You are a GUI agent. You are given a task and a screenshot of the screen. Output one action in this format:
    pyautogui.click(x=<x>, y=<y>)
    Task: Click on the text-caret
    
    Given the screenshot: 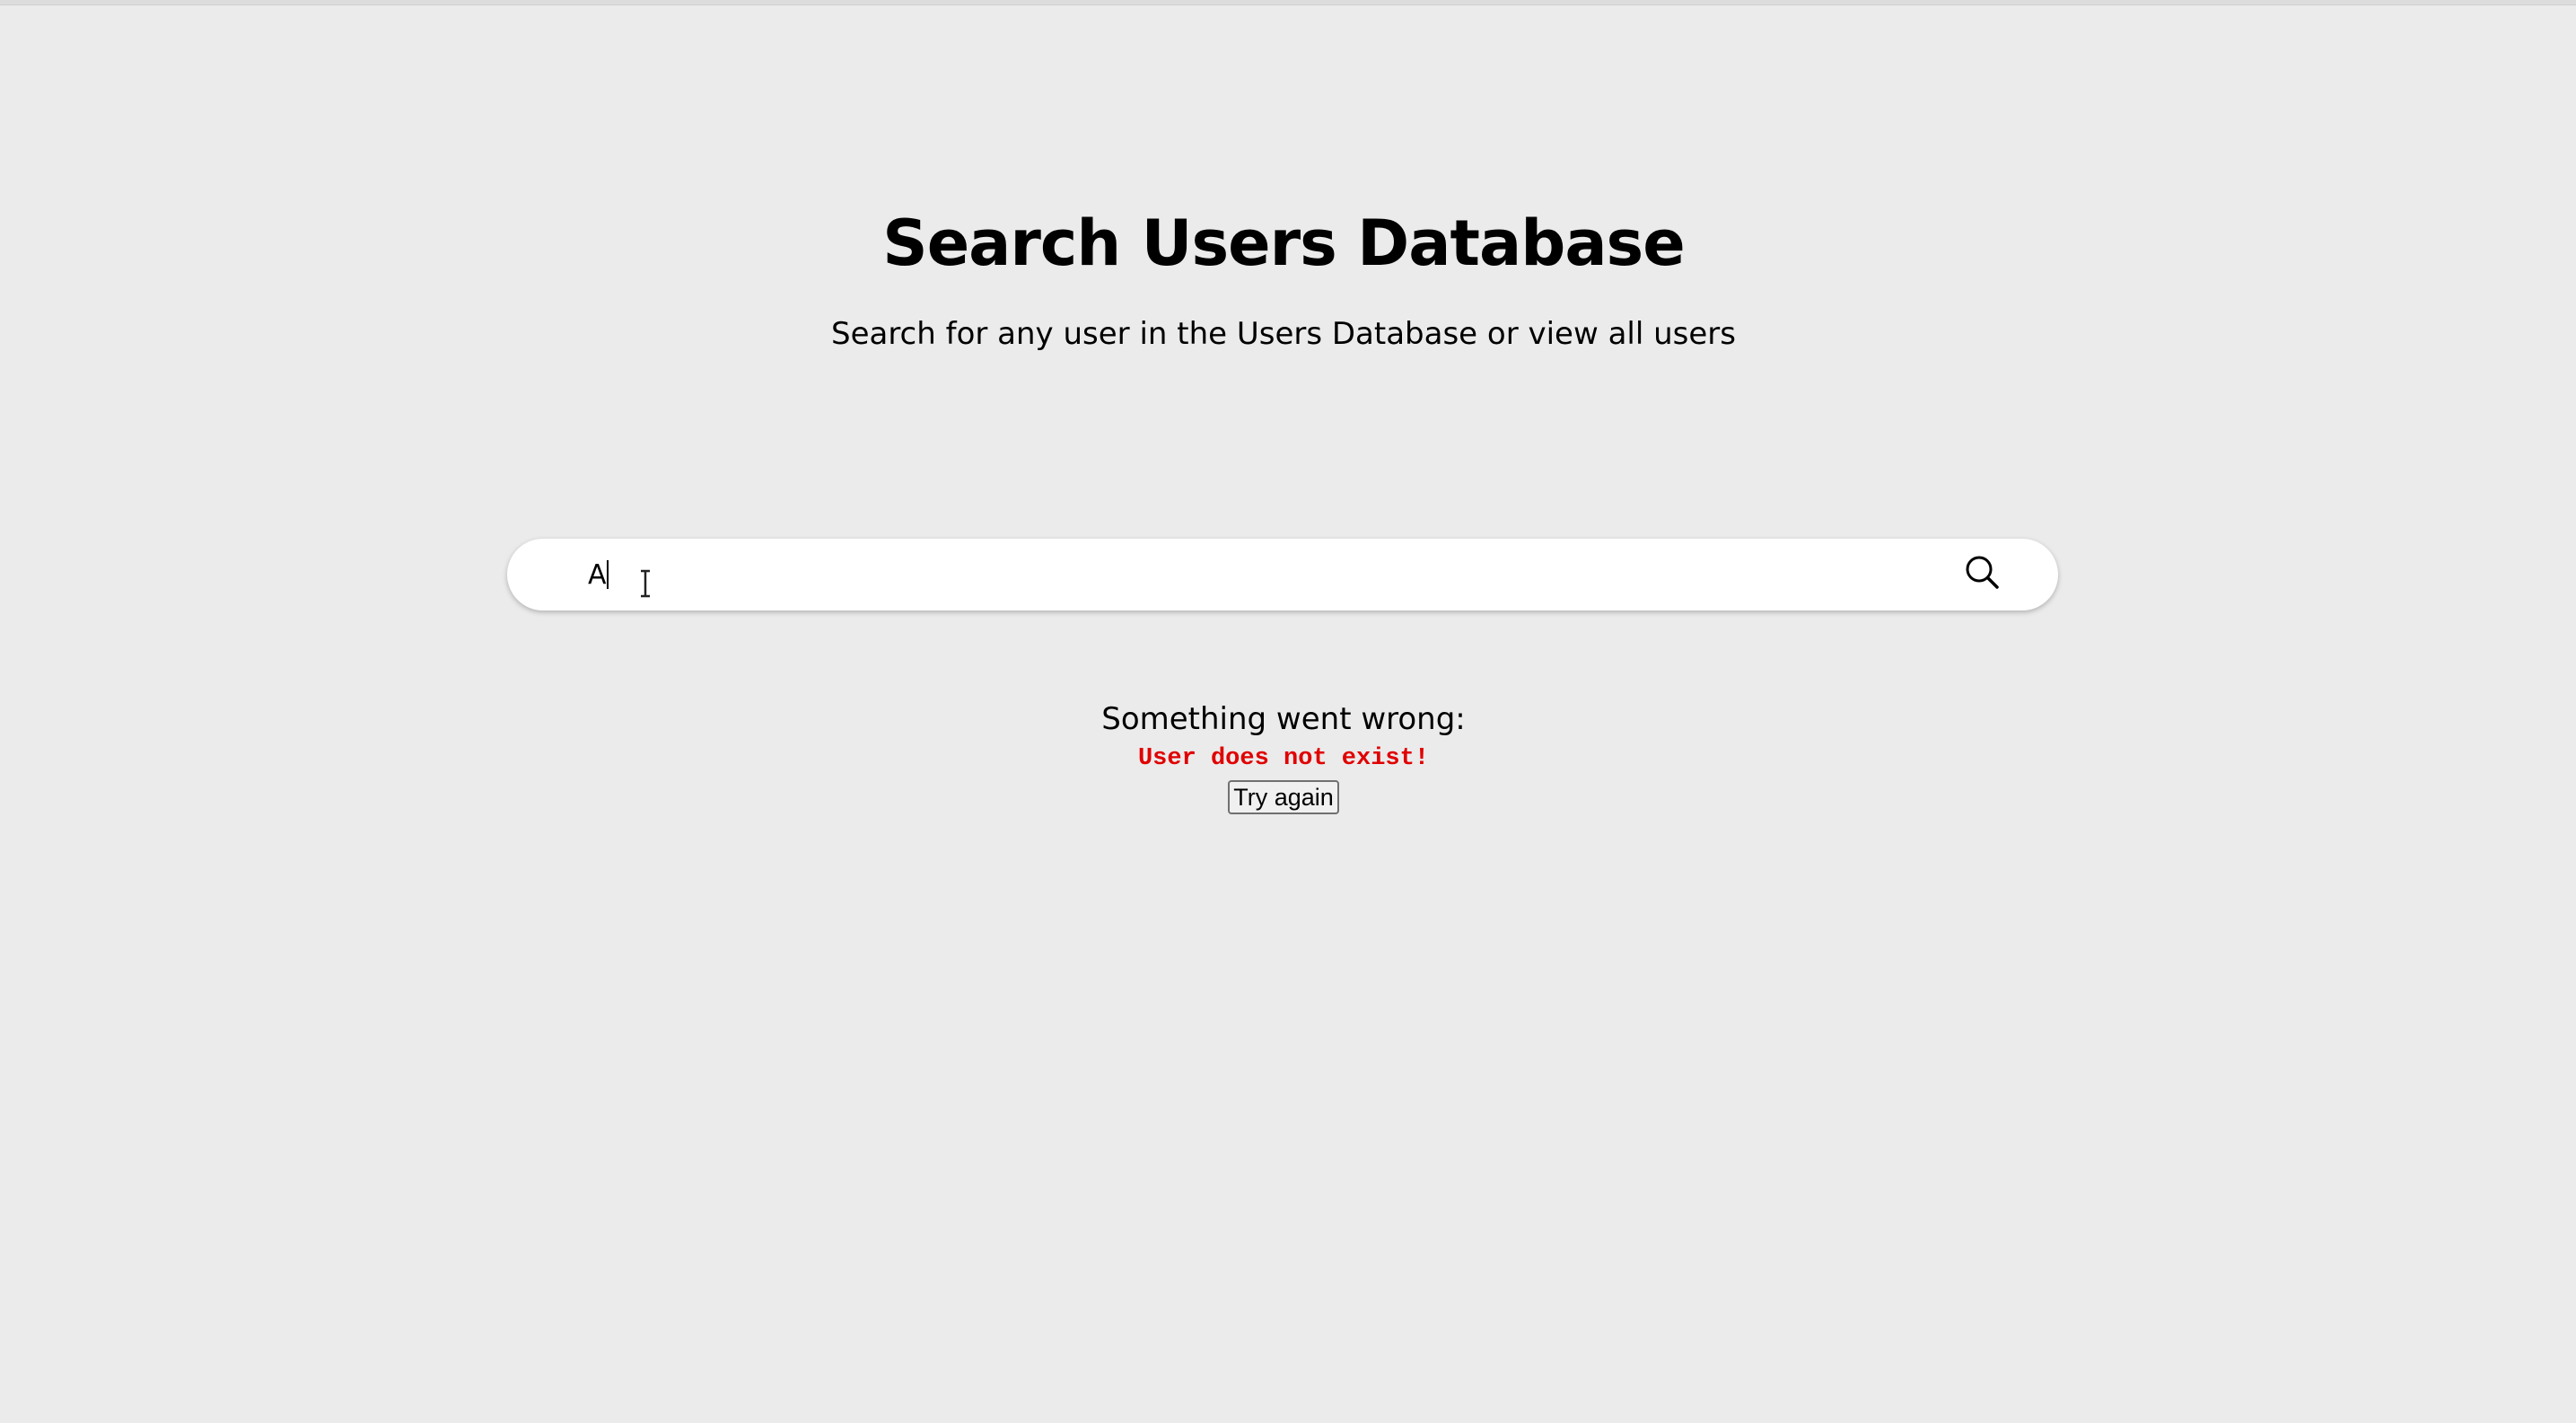 What is the action you would take?
    pyautogui.click(x=608, y=574)
    